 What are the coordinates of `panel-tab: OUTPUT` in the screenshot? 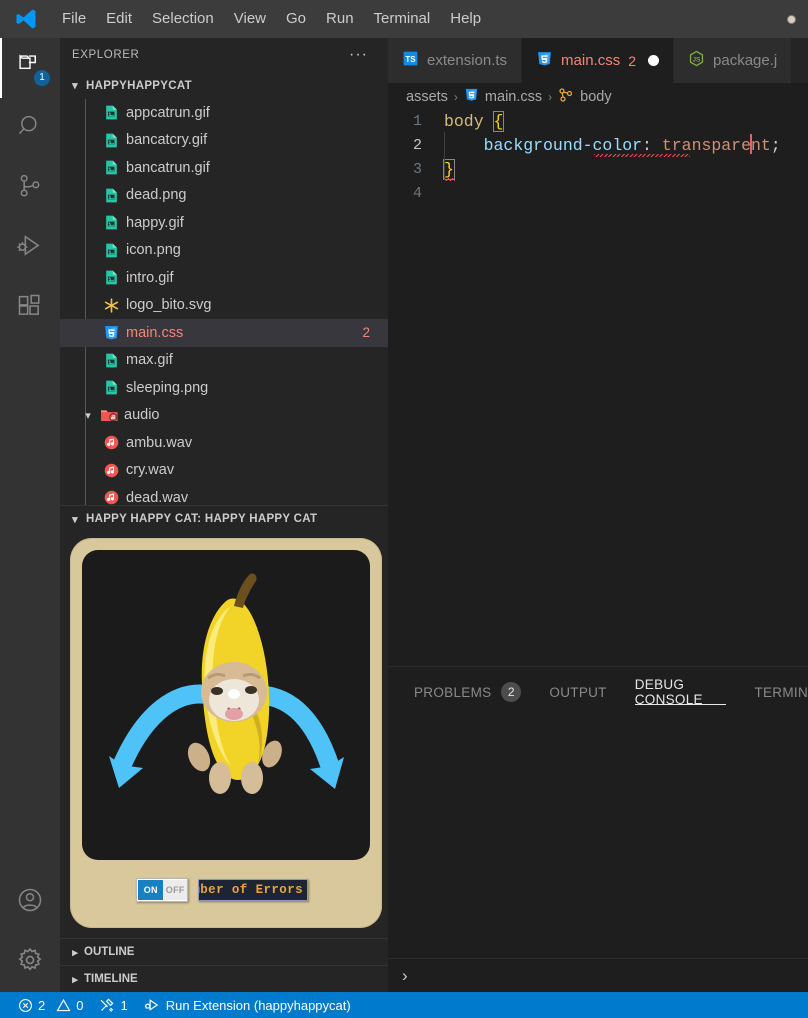 It's located at (577, 692).